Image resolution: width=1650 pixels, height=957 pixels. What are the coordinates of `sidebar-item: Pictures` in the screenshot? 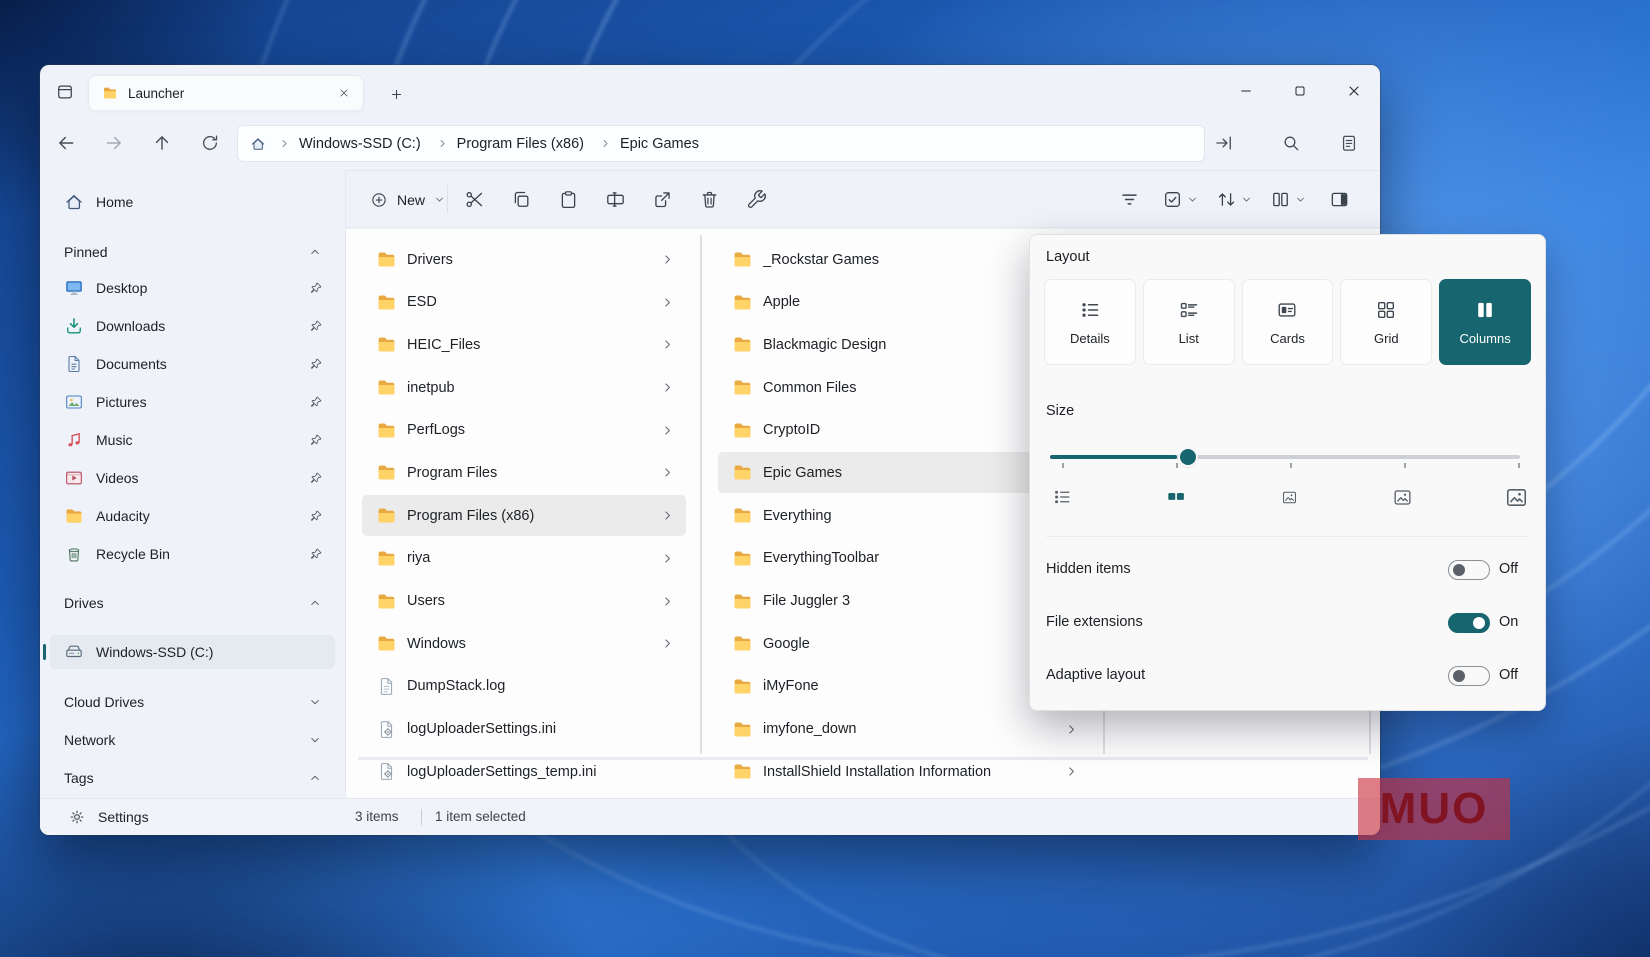 It's located at (192, 402).